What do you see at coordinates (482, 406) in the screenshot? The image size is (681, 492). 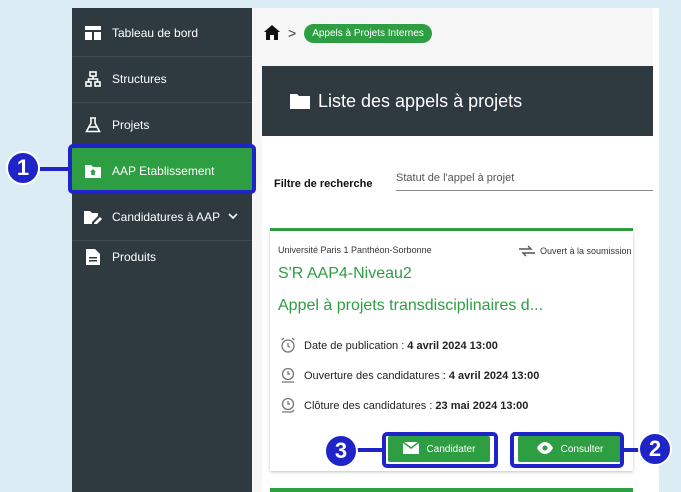 I see `date-value: 23 mai 2024 13:00` at bounding box center [482, 406].